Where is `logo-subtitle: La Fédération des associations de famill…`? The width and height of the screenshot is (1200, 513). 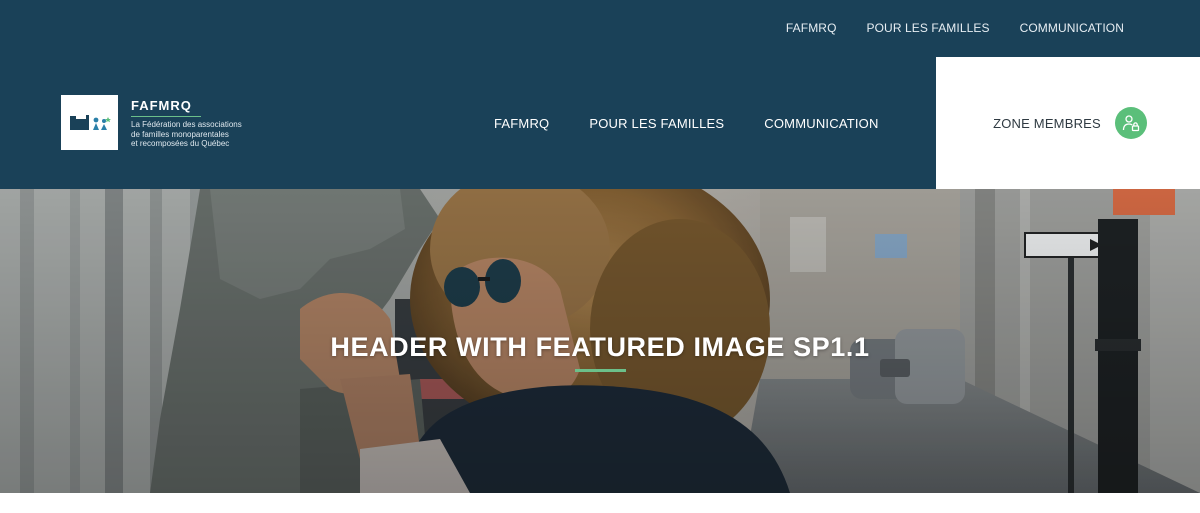 logo-subtitle: La Fédération des associations de famill… is located at coordinates (201, 134).